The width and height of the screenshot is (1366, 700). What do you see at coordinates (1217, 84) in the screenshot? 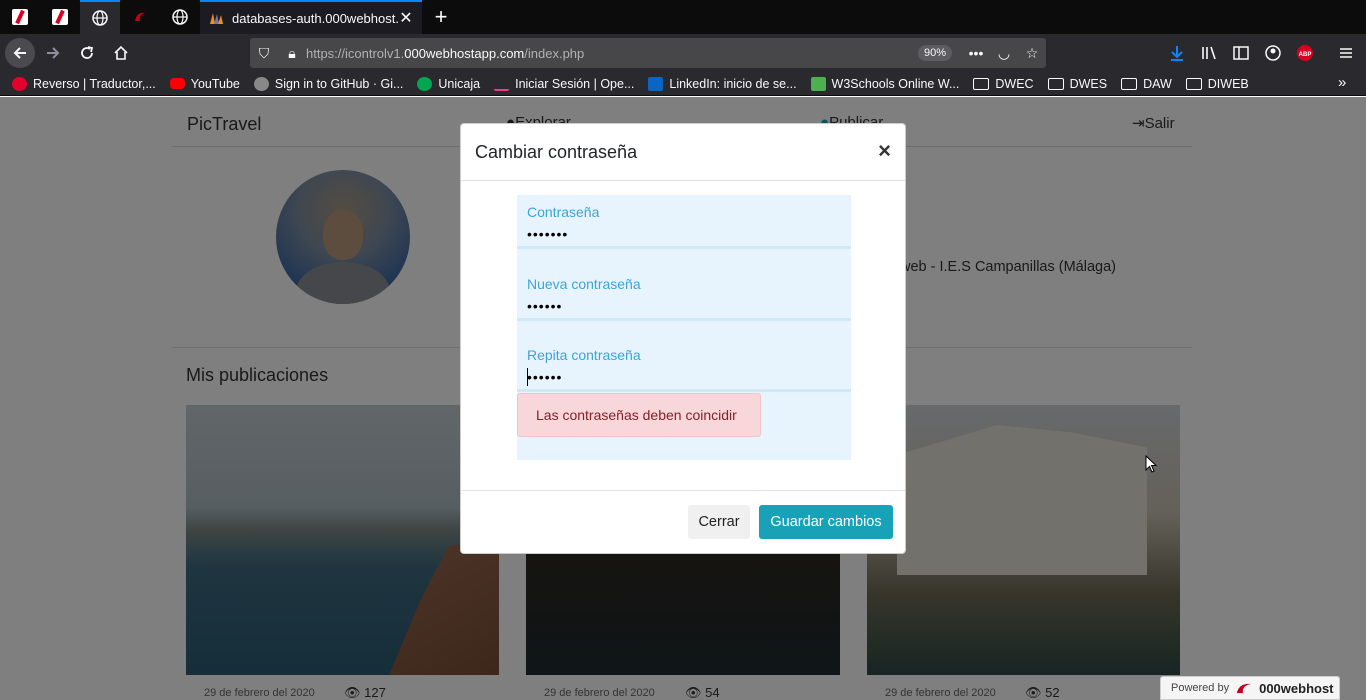
I see `bookmark-folder-diweb: DIWEB` at bounding box center [1217, 84].